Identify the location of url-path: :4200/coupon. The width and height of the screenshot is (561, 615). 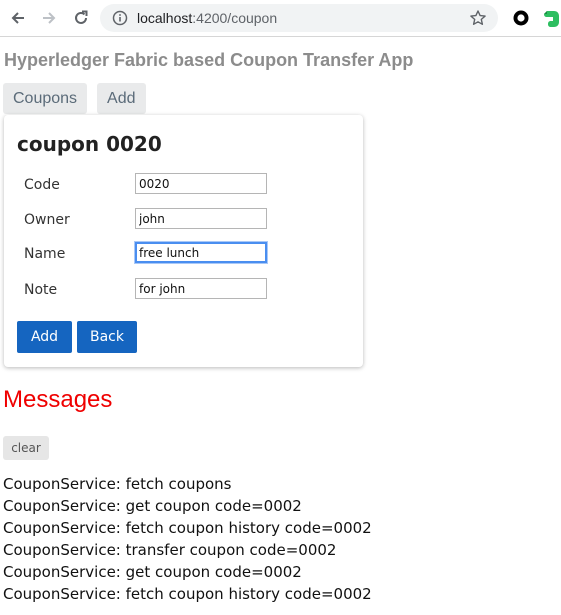
(235, 18).